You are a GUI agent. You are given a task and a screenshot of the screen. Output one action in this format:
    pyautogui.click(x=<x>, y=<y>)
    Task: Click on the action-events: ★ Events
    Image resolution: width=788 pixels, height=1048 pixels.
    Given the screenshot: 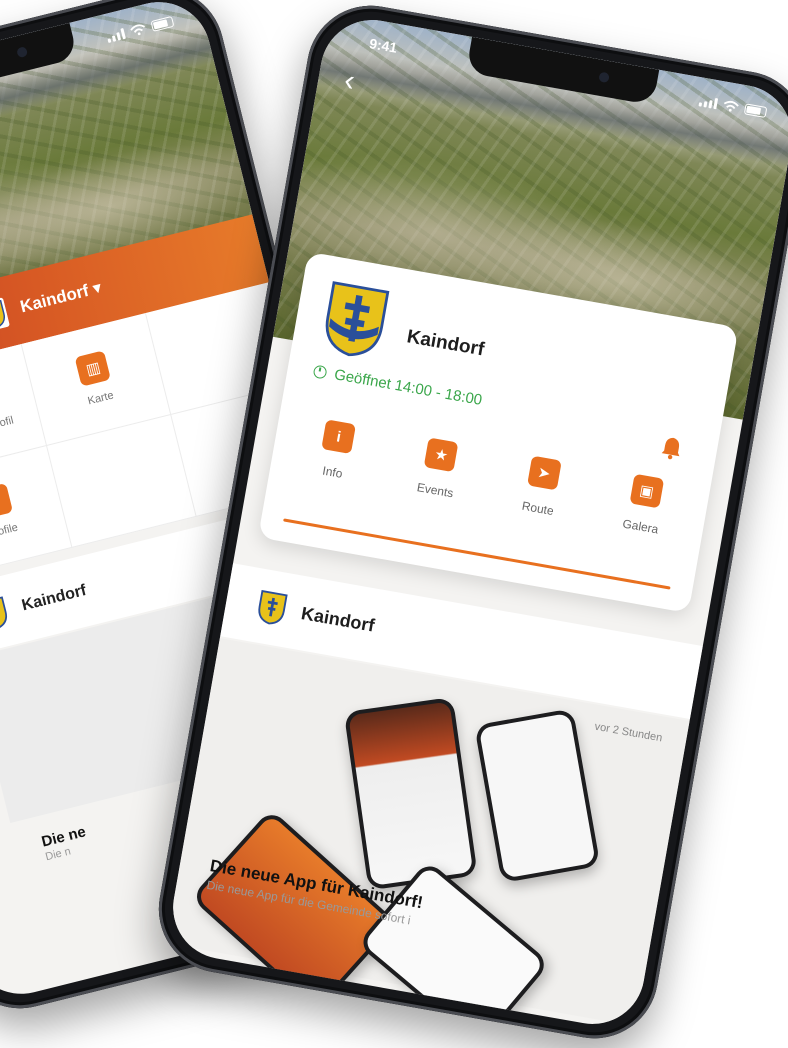 What is the action you would take?
    pyautogui.click(x=439, y=468)
    